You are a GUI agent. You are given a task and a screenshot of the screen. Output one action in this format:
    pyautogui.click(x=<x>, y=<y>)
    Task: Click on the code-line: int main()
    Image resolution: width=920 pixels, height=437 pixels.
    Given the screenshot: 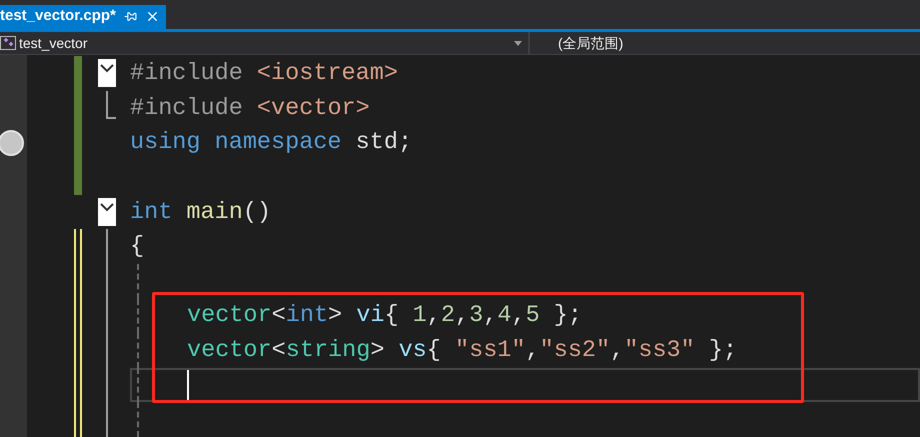 What is the action you would take?
    pyautogui.click(x=201, y=213)
    